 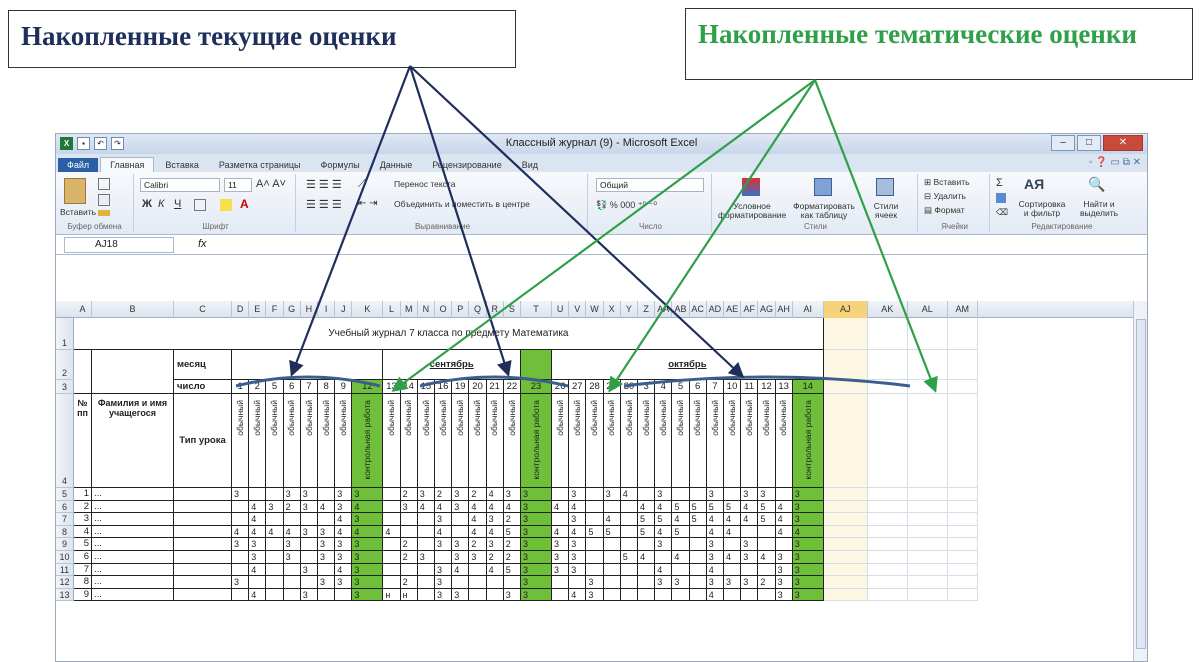 What do you see at coordinates (83, 372) in the screenshot?
I see `cell-A2` at bounding box center [83, 372].